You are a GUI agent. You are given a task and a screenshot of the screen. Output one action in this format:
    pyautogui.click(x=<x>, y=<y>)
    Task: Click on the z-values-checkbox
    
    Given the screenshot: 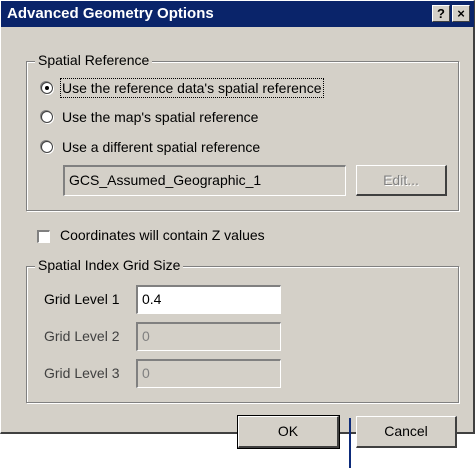 What is the action you would take?
    pyautogui.click(x=43, y=236)
    